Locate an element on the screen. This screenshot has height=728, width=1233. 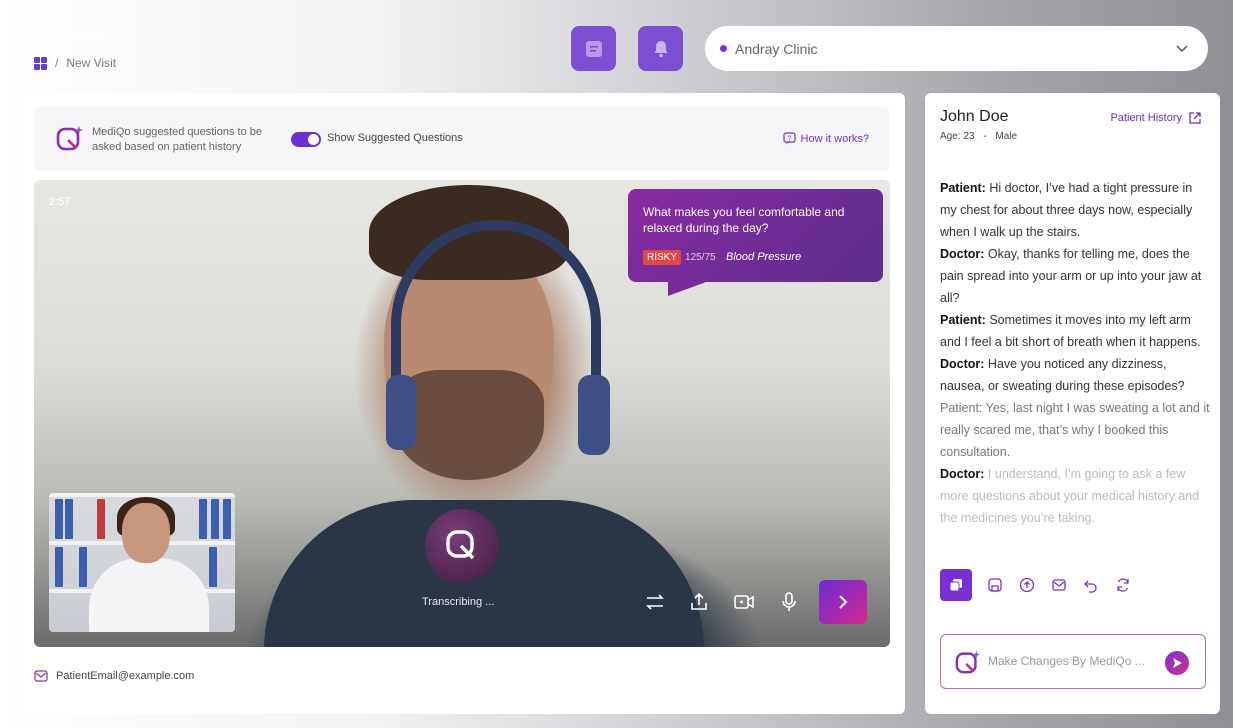
send-icon is located at coordinates (1177, 663).